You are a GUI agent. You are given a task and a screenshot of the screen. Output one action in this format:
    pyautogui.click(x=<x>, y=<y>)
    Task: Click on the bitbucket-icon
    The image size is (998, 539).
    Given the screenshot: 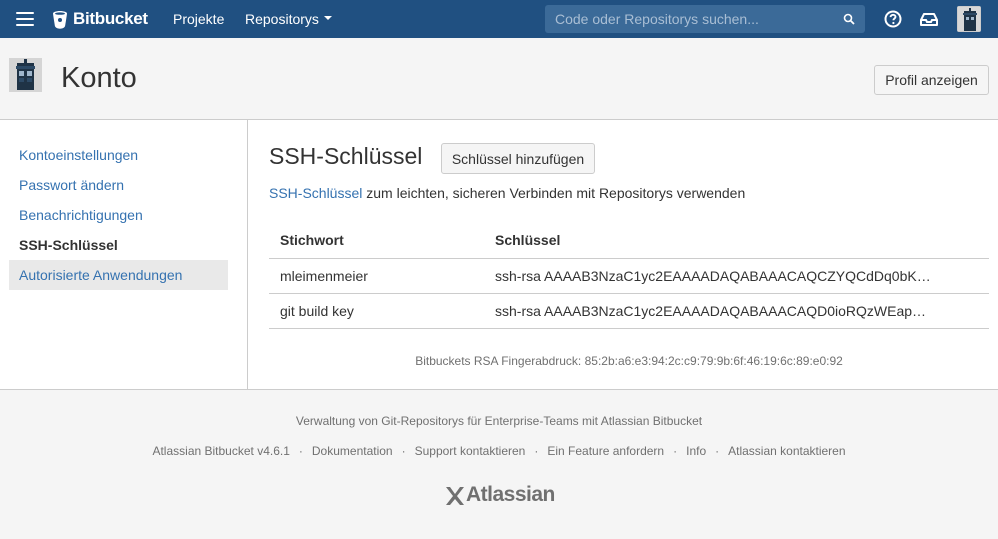 What is the action you would take?
    pyautogui.click(x=60, y=19)
    